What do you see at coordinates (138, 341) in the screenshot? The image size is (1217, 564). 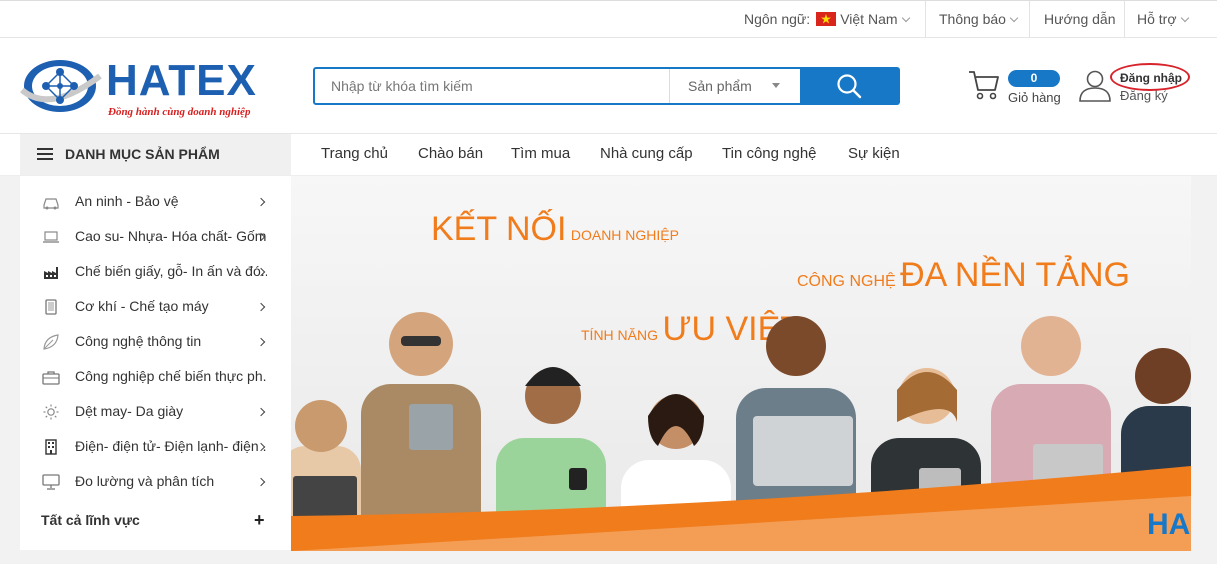 I see `sidebar-item-label: Công nghệ thông tin` at bounding box center [138, 341].